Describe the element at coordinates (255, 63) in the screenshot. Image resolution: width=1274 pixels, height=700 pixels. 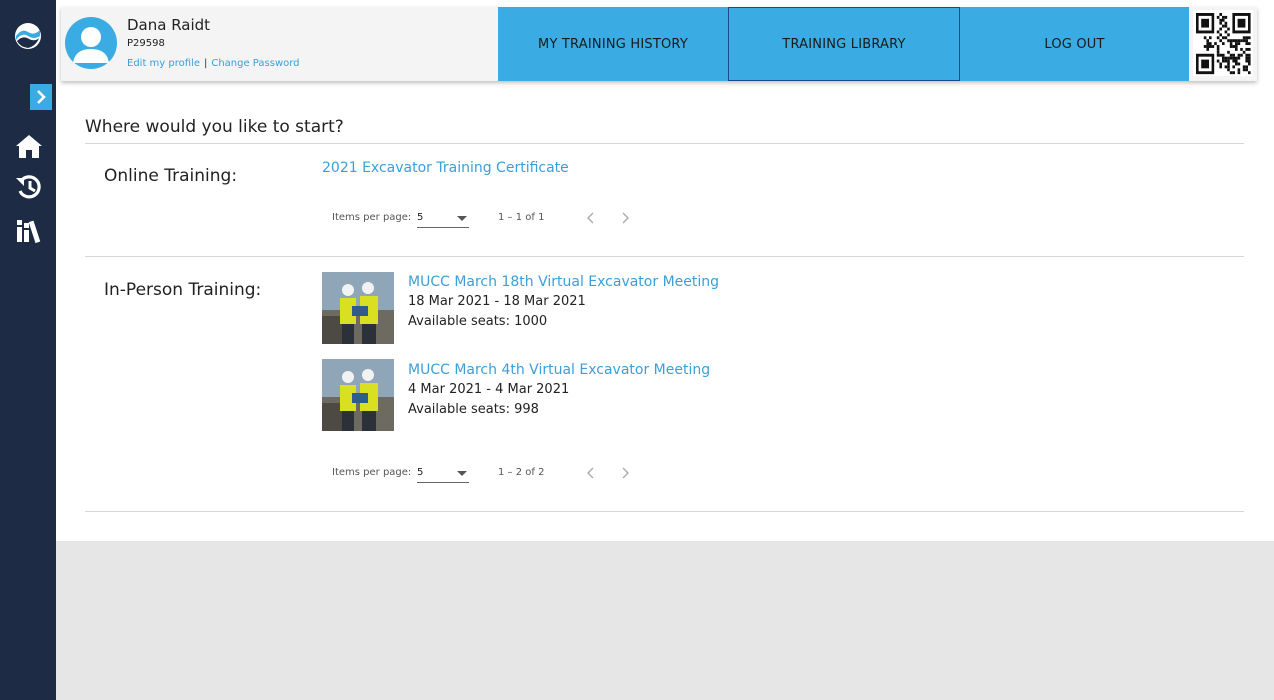
I see `change-password-link: Change Password` at that location.